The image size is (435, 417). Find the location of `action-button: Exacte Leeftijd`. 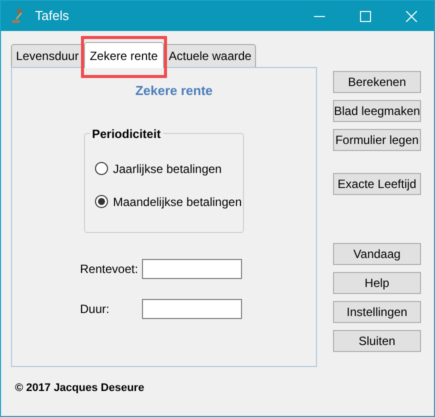

action-button: Exacte Leeftijd is located at coordinates (377, 184).